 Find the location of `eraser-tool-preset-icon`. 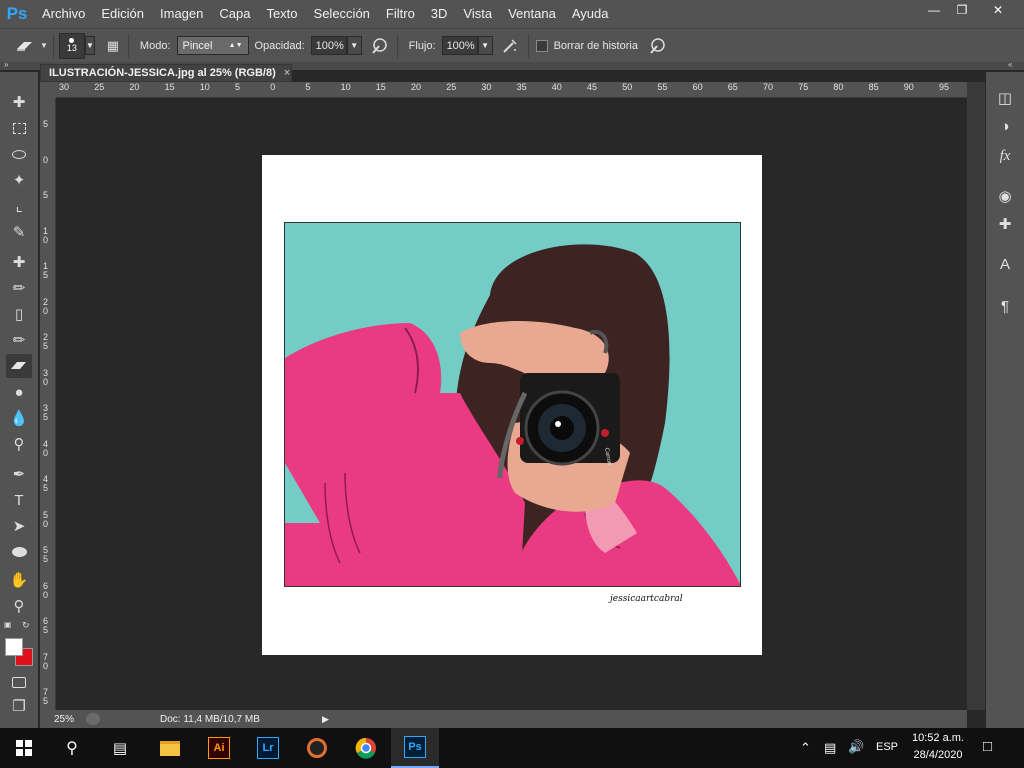

eraser-tool-preset-icon is located at coordinates (25, 46).